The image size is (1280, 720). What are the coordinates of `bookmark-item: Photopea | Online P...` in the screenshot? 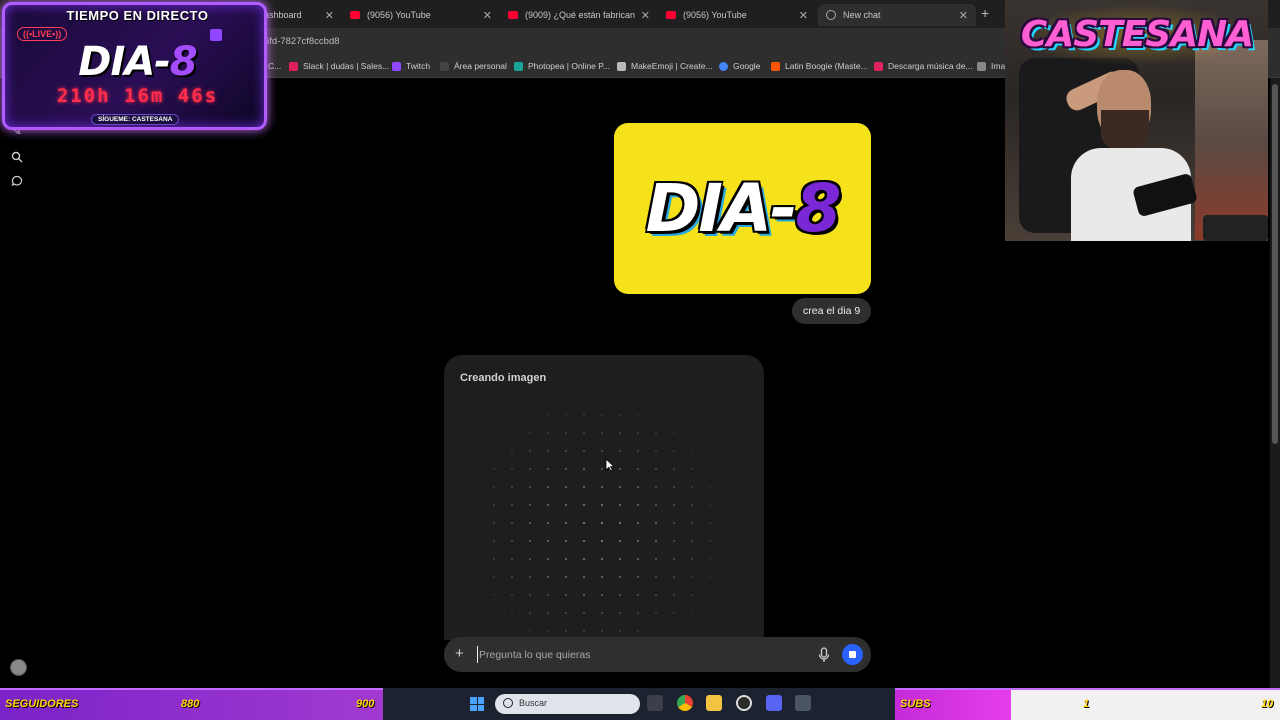 It's located at (562, 66).